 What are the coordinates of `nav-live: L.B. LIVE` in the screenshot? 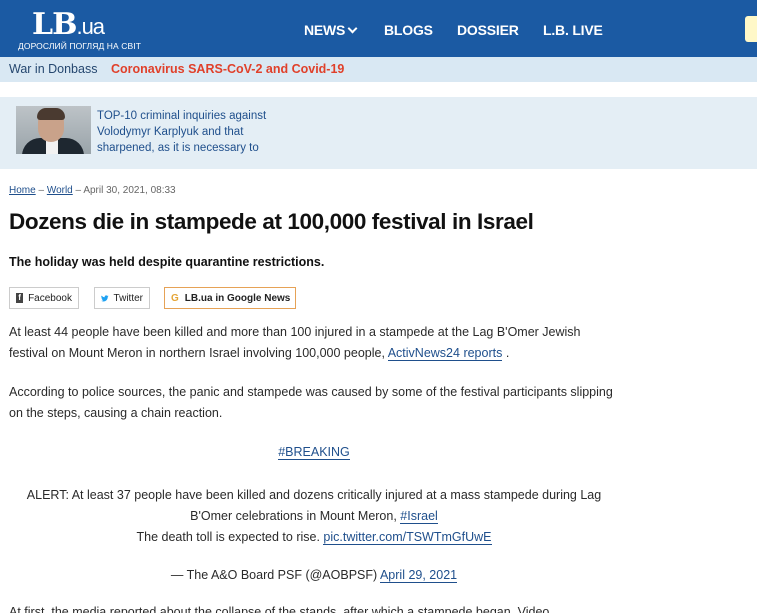 It's located at (573, 30).